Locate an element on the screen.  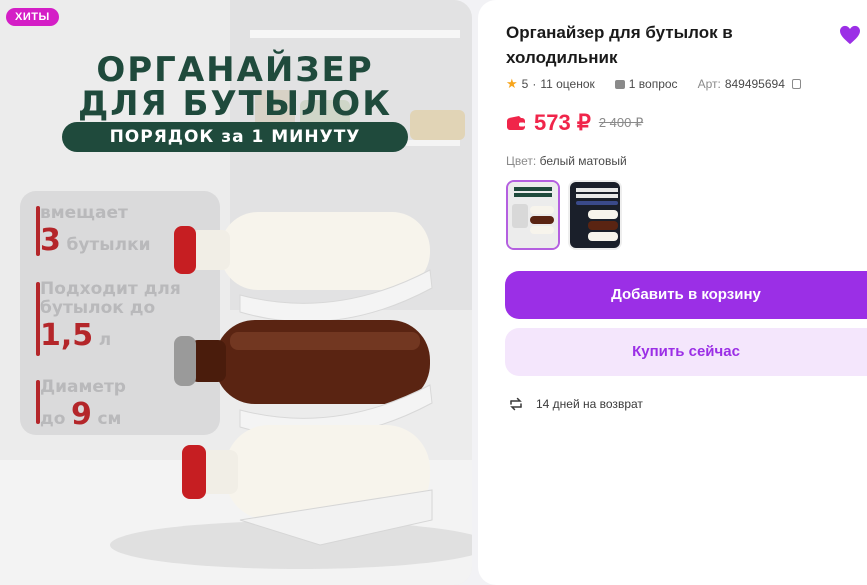
stat-volume-text1: Подходит для is located at coordinates (110, 289).